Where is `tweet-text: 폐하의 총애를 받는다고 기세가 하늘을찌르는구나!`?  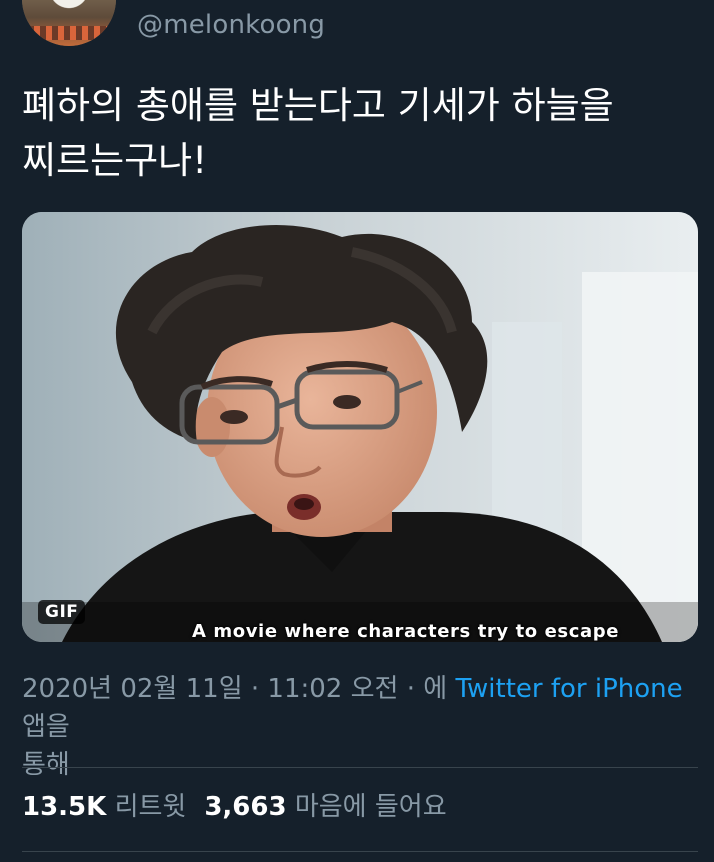
tweet-text: 폐하의 총애를 받는다고 기세가 하늘을찌르는구나! is located at coordinates (352, 133).